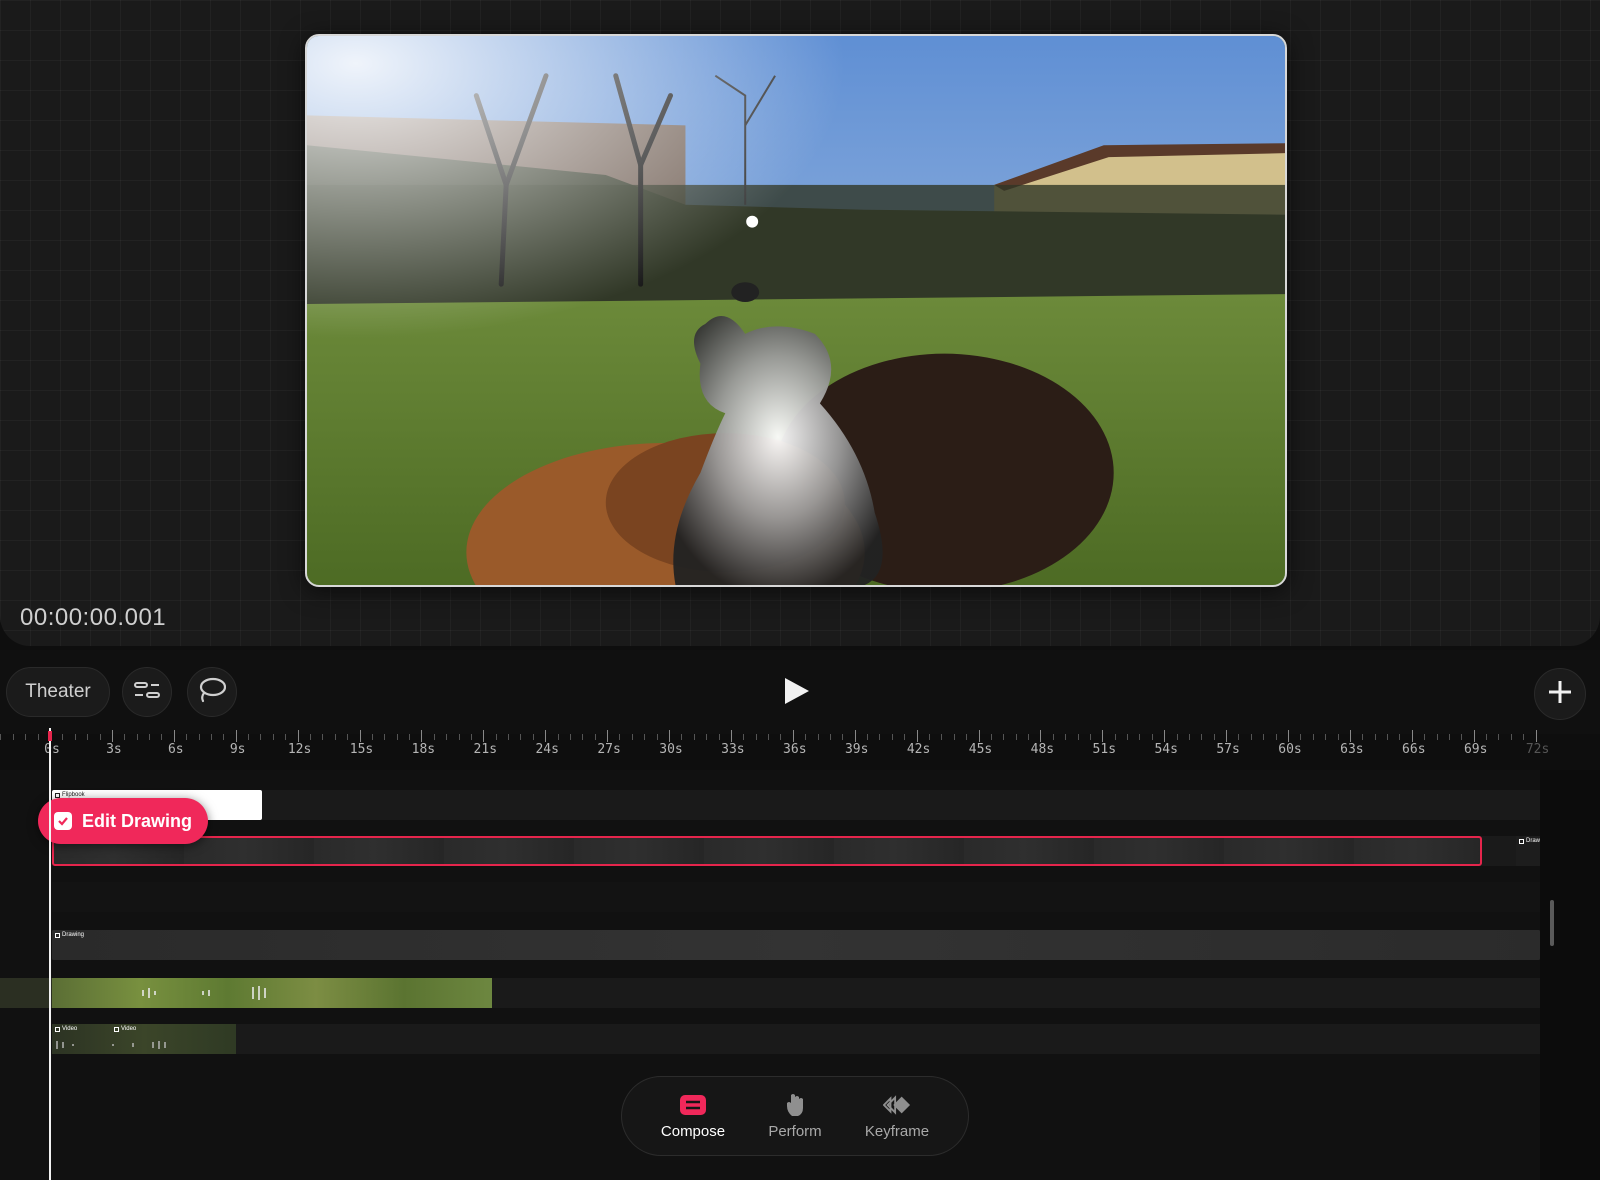  I want to click on lasso-button, so click(212, 692).